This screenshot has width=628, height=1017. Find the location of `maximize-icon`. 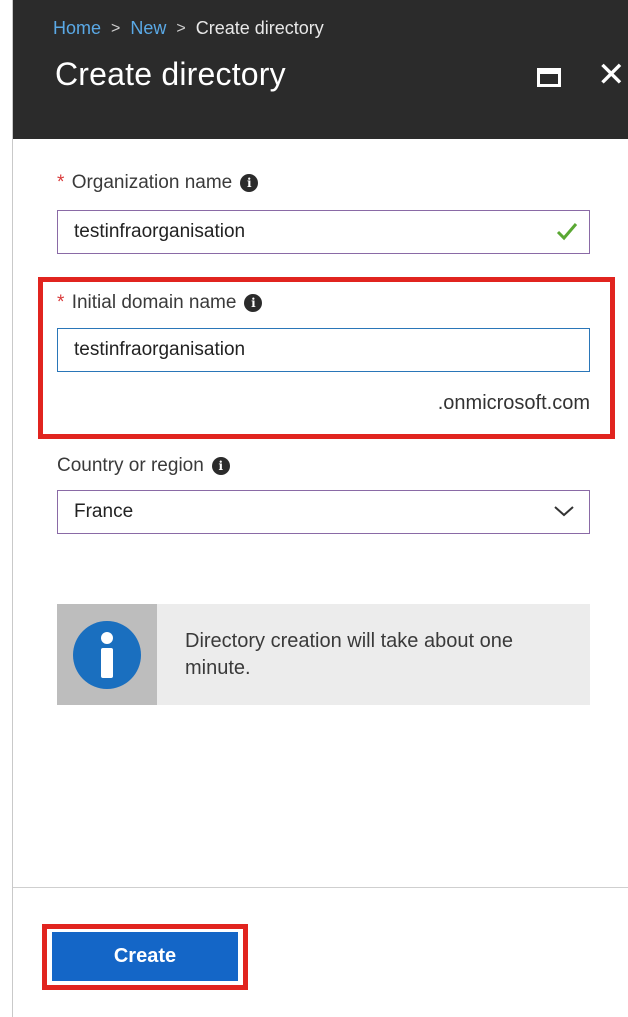

maximize-icon is located at coordinates (549, 77).